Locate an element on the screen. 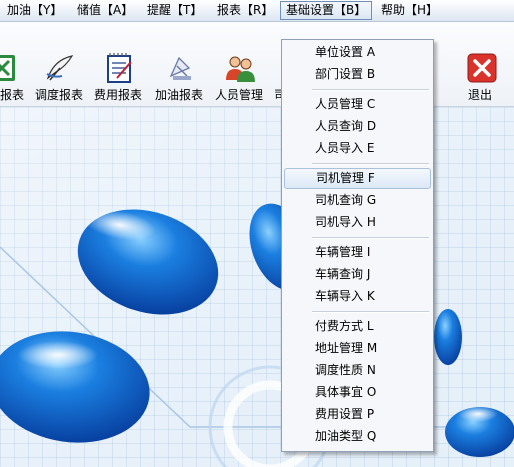 The width and height of the screenshot is (514, 467). menu-fuel: 加油【Y】 is located at coordinates (34, 10).